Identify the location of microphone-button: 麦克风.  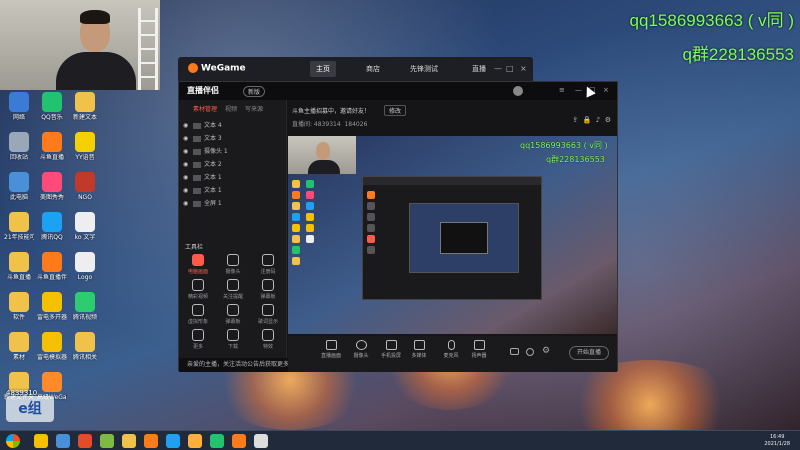
(451, 349).